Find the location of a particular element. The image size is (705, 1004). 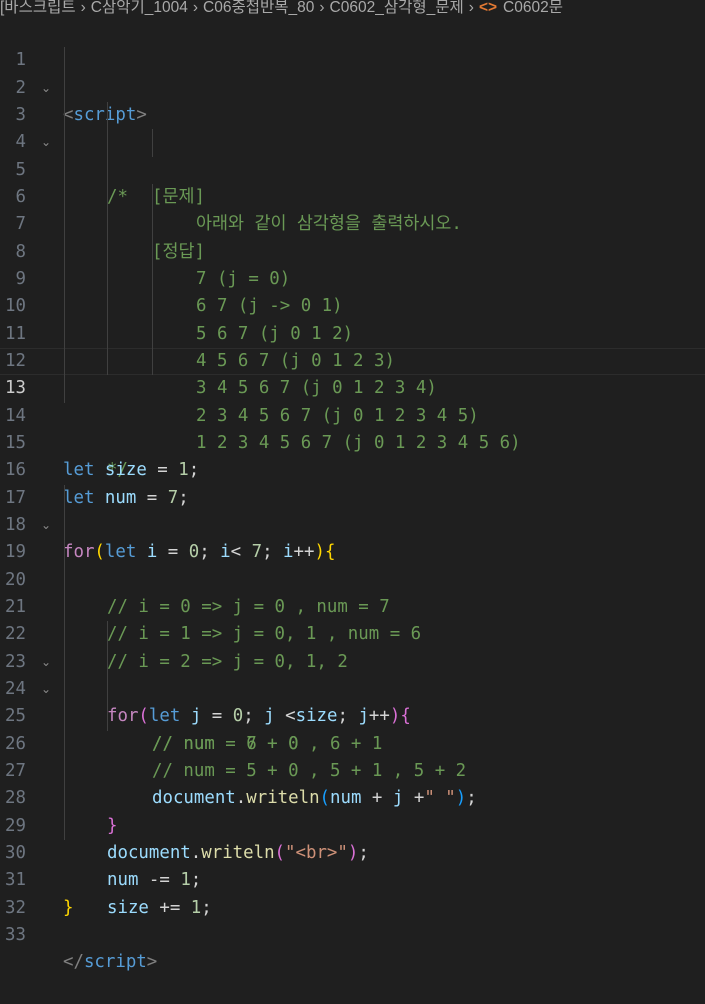

code-line: 3 ⌄ /* is located at coordinates (352, 140).